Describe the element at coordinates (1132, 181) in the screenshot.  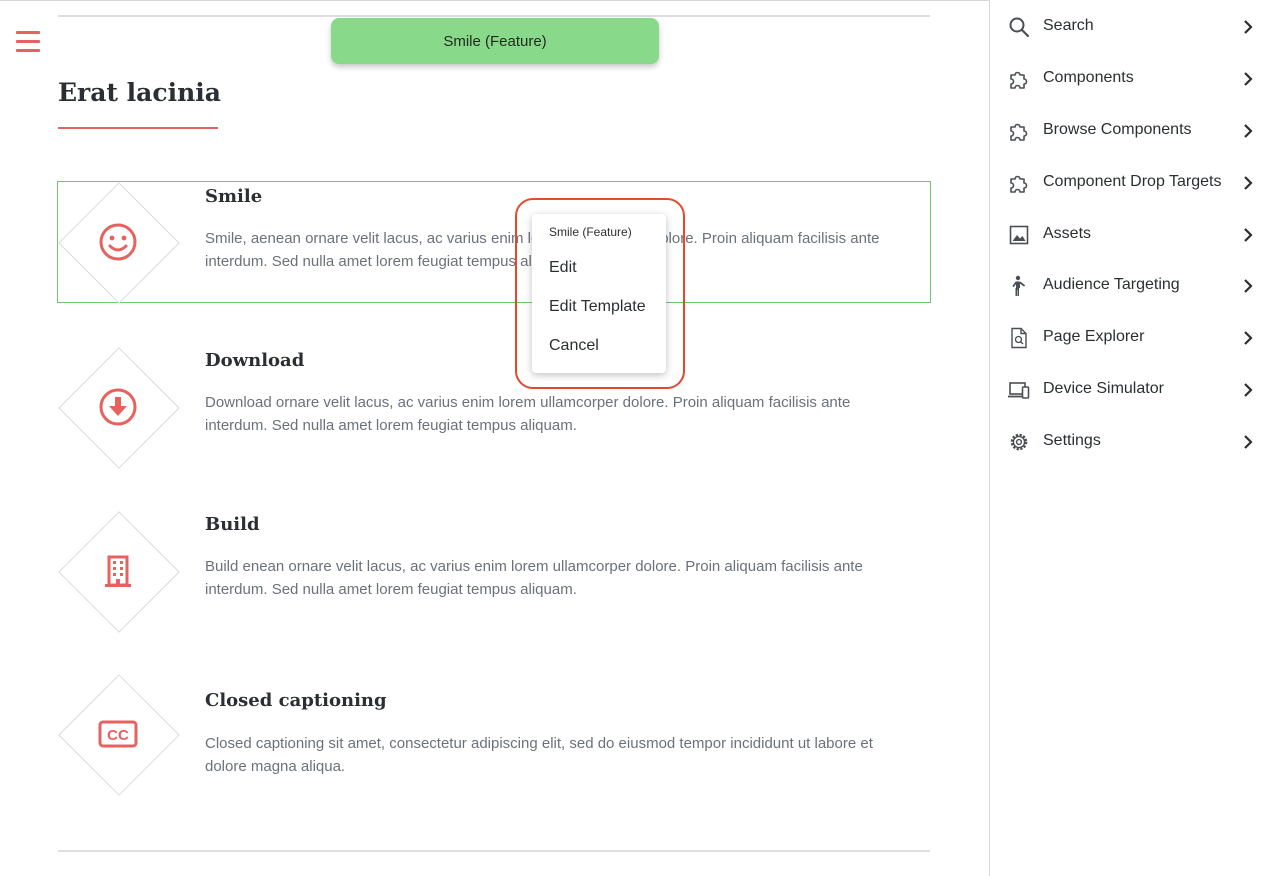
I see `sidebar-item-label: Component Drop Targets` at that location.